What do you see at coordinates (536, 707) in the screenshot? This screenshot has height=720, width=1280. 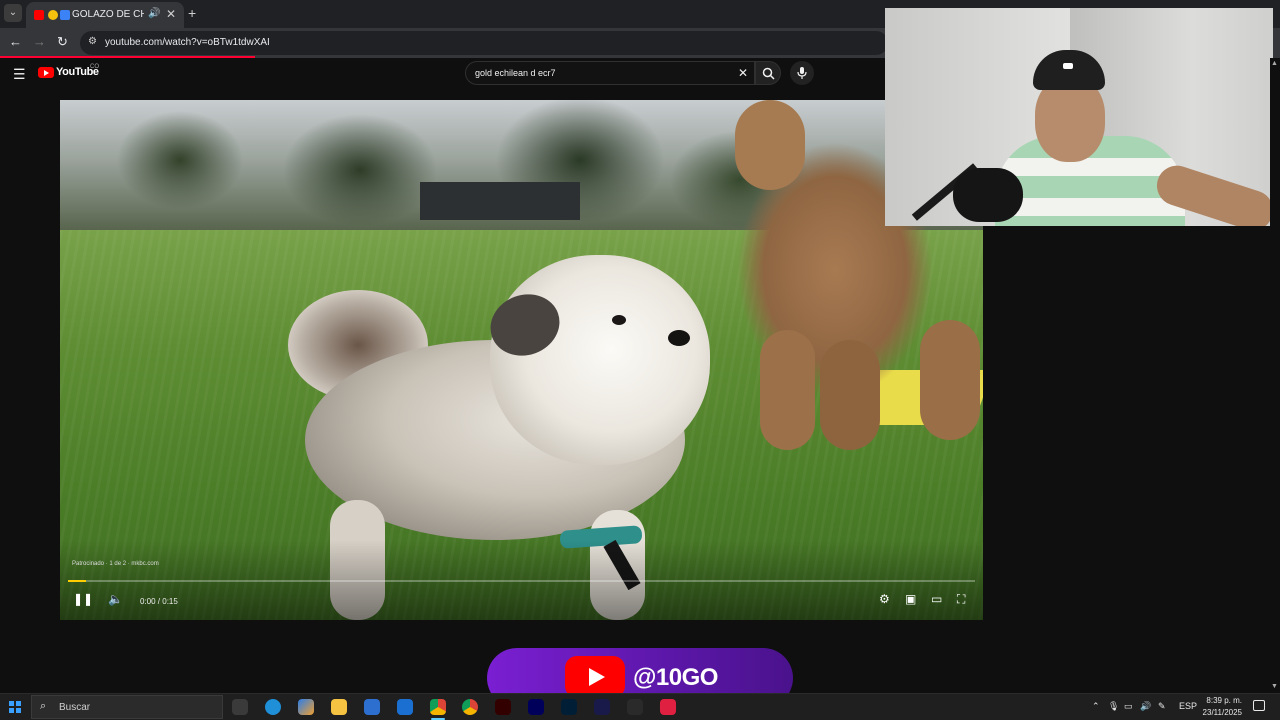 I see `premiere-icon` at bounding box center [536, 707].